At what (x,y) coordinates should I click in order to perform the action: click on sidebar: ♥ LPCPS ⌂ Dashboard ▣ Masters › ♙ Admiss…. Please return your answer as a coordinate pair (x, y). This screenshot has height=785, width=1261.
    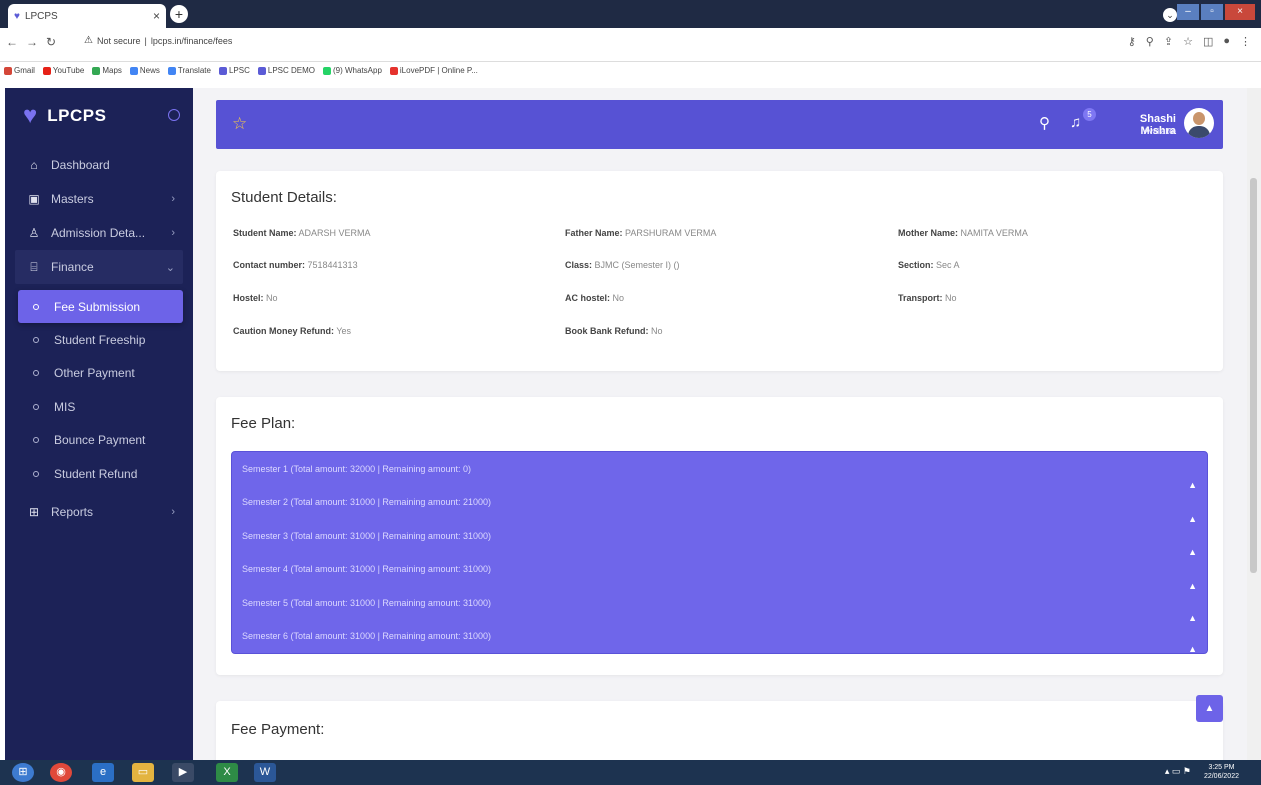
    Looking at the image, I should click on (99, 424).